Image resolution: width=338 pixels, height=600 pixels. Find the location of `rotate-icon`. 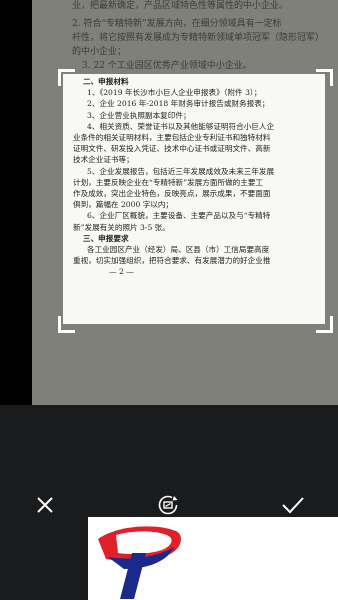

rotate-icon is located at coordinates (168, 505).